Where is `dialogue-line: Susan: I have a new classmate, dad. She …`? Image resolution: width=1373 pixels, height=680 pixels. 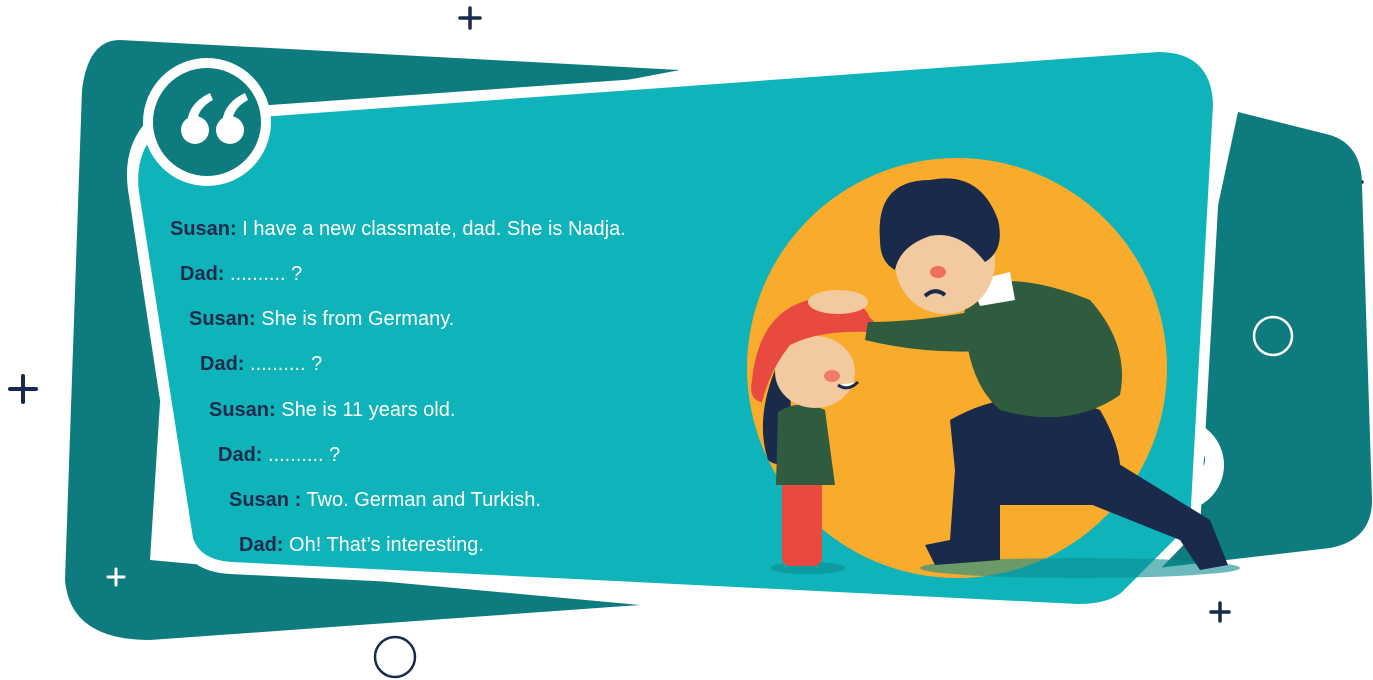
dialogue-line: Susan: I have a new classmate, dad. She … is located at coordinates (398, 229).